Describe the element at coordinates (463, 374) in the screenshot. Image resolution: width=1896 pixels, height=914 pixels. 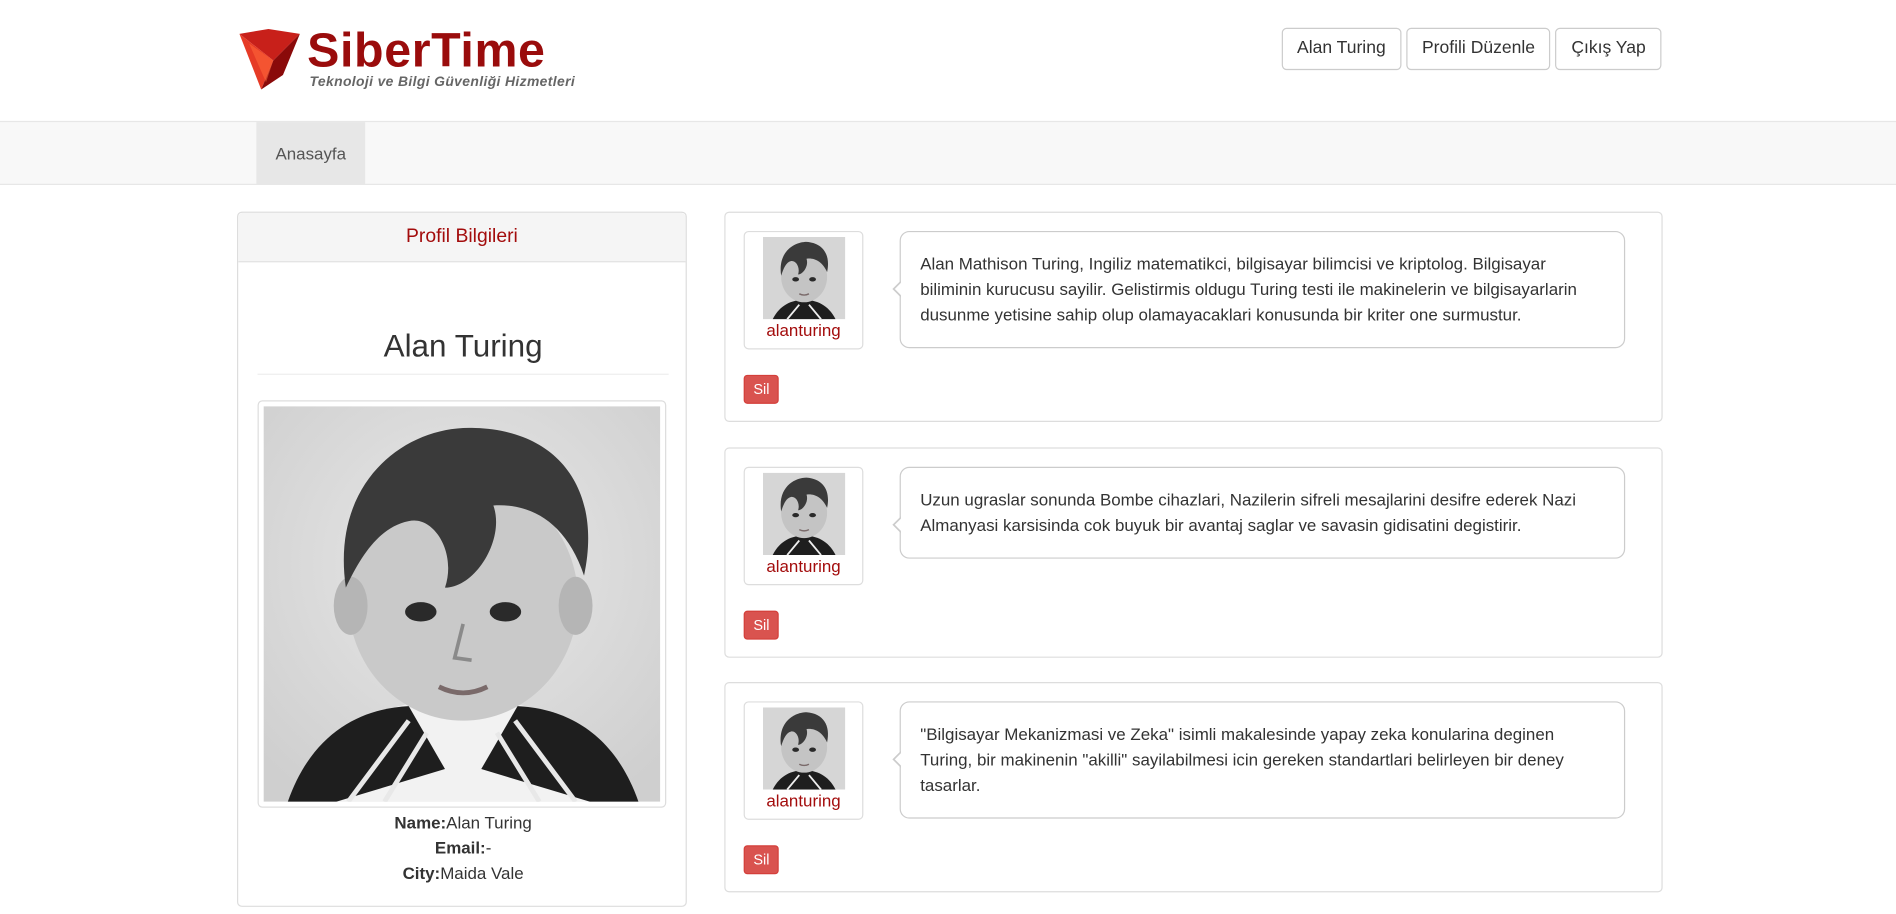
I see `divider` at that location.